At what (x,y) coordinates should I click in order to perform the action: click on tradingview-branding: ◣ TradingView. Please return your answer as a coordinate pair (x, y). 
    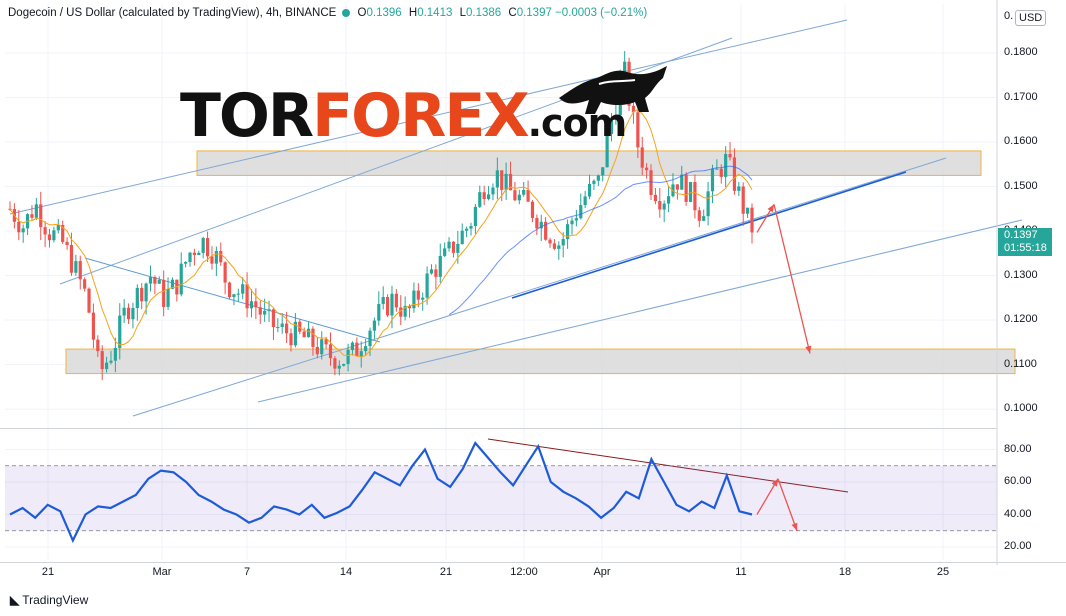
    Looking at the image, I should click on (49, 600).